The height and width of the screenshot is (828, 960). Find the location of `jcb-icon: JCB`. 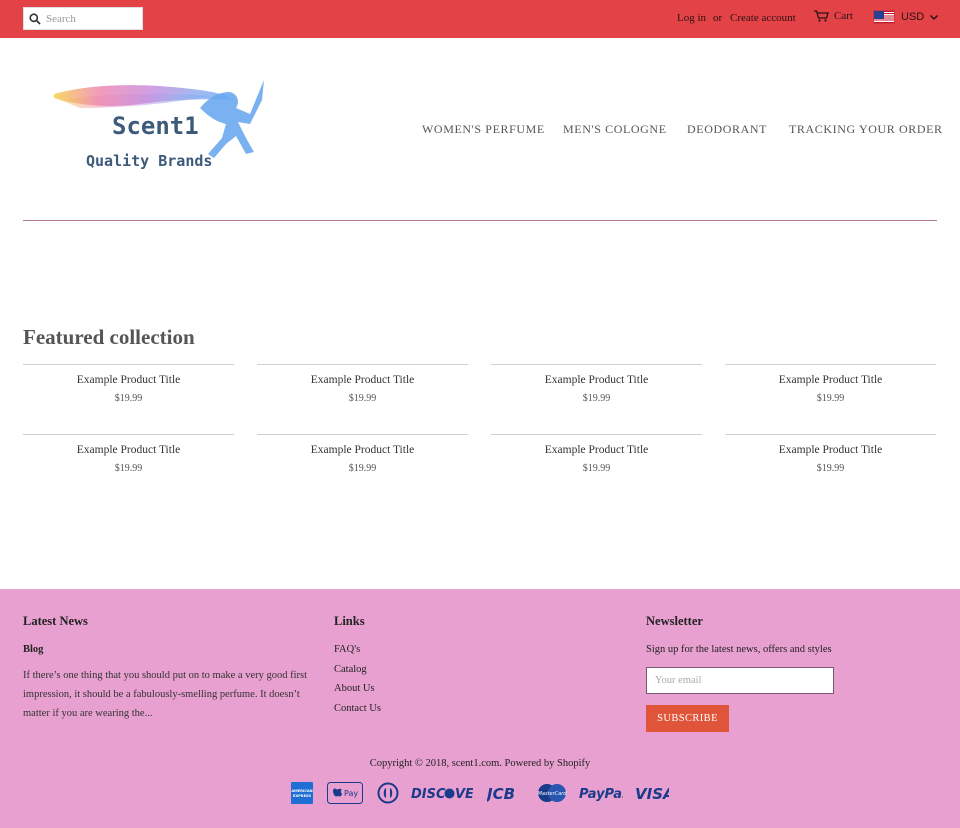

jcb-icon: JCB is located at coordinates (506, 793).